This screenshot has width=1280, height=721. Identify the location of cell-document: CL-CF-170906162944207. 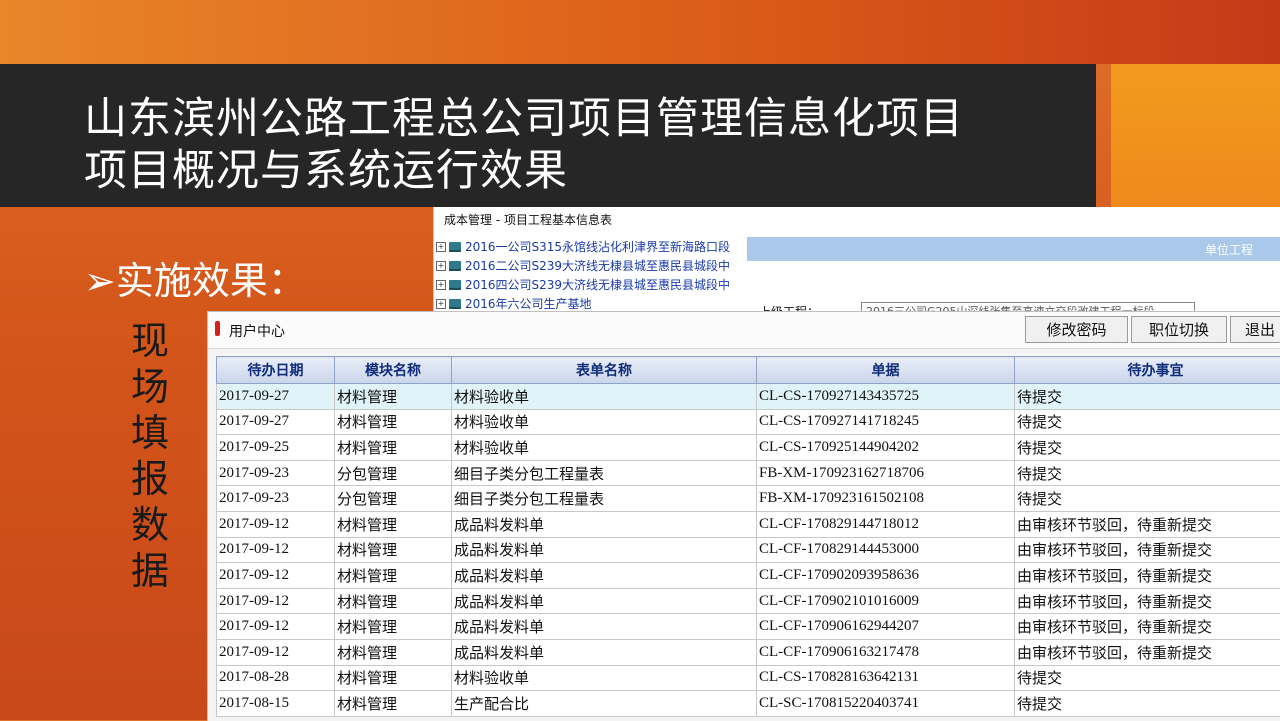
(886, 627).